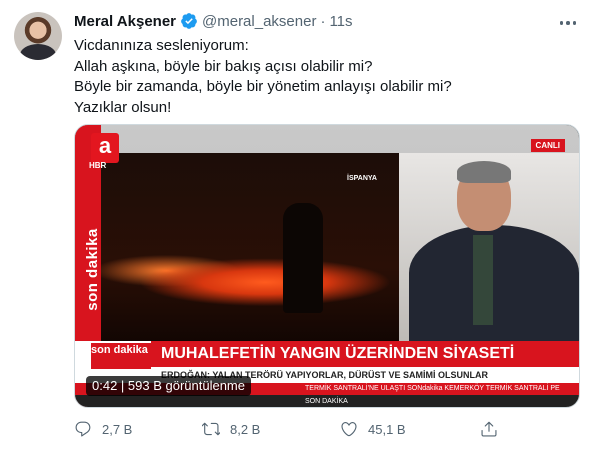 This screenshot has width=594, height=460. Describe the element at coordinates (161, 45) in the screenshot. I see `tweet-line: Vicdanınıza sesleniyorum:` at that location.